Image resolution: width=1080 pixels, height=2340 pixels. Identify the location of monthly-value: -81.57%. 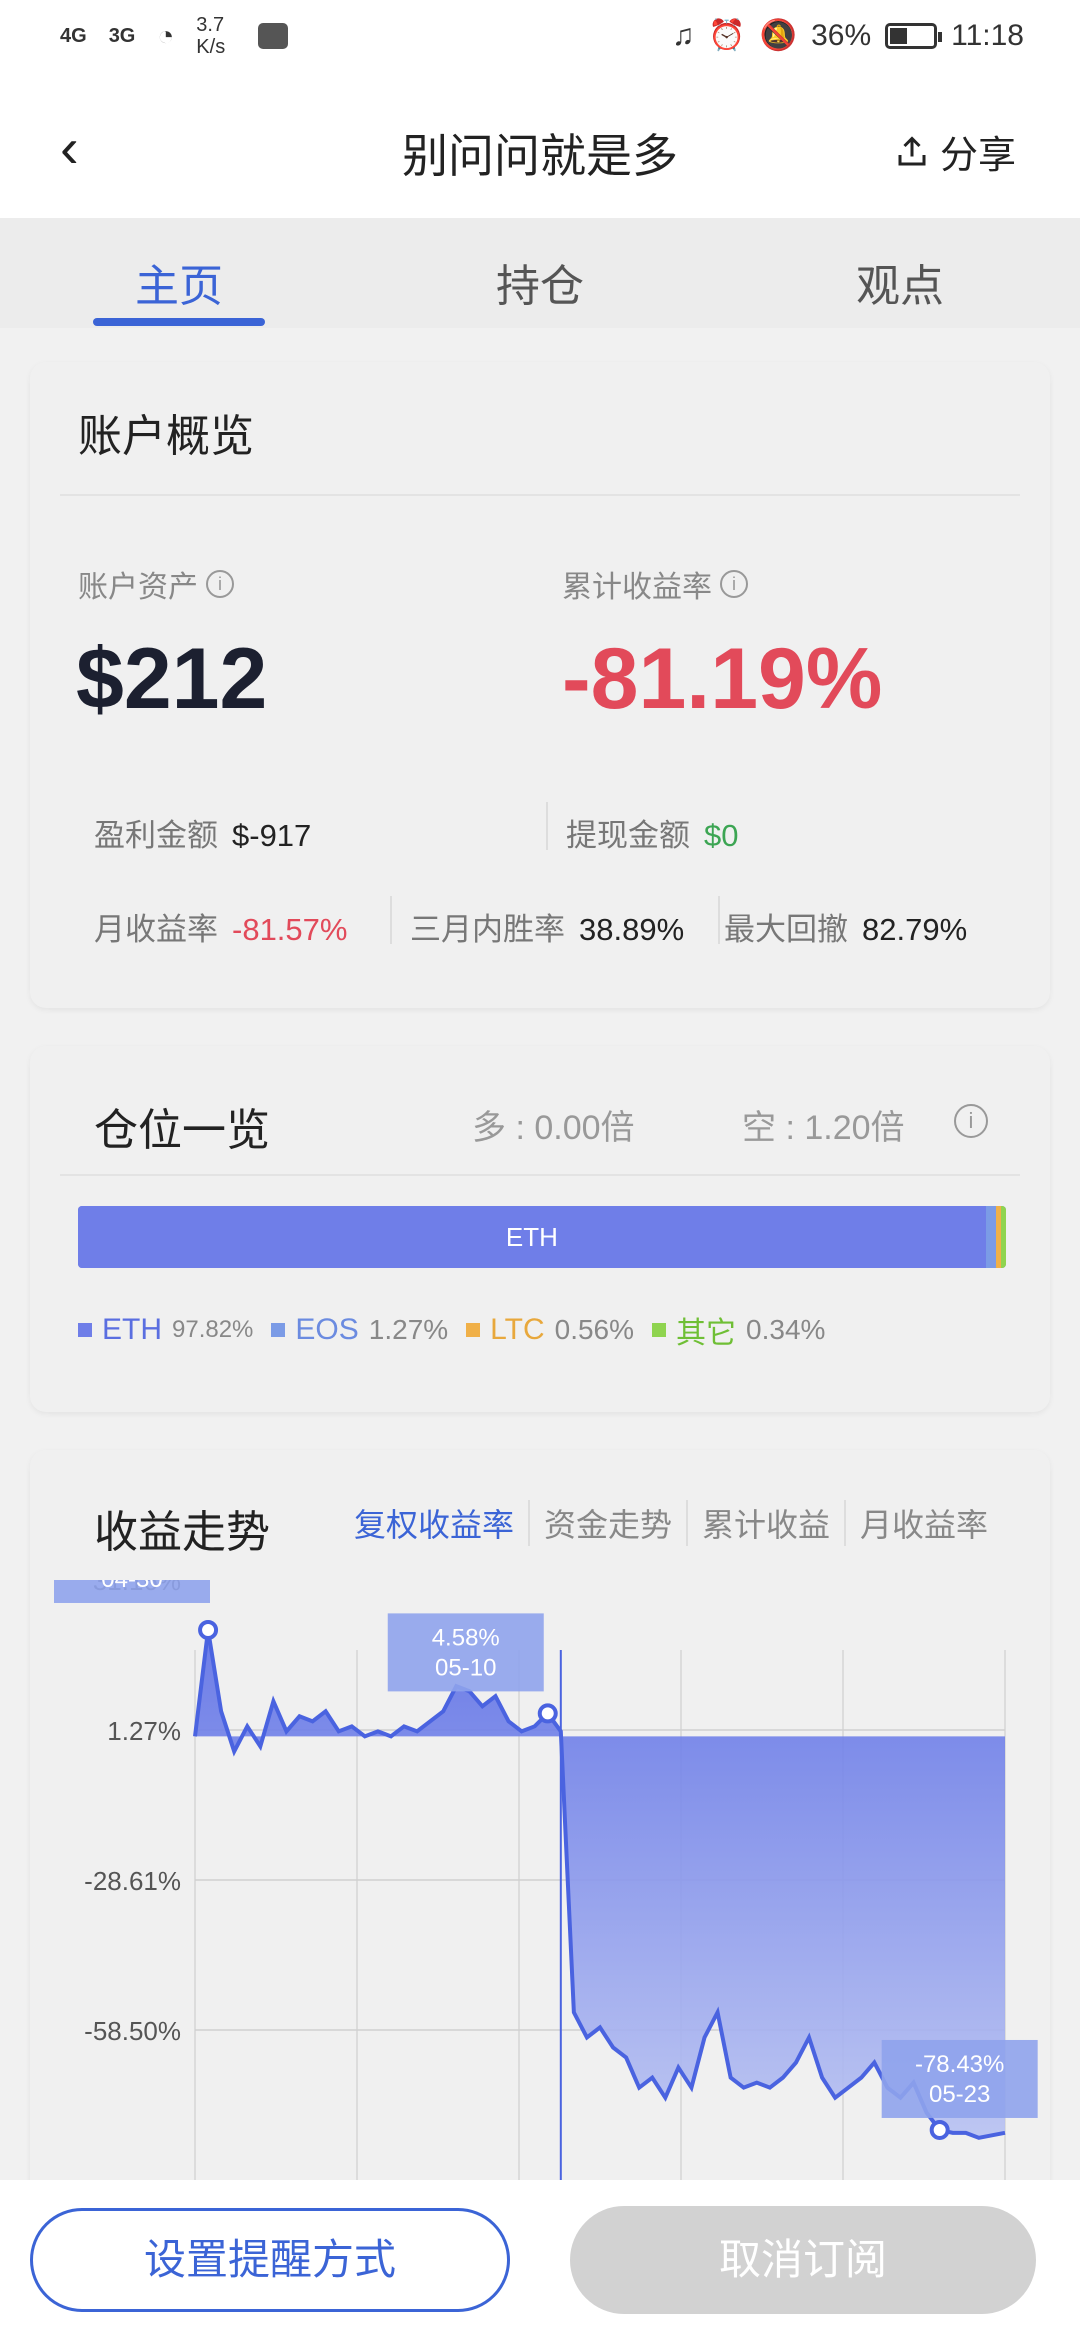
(290, 929).